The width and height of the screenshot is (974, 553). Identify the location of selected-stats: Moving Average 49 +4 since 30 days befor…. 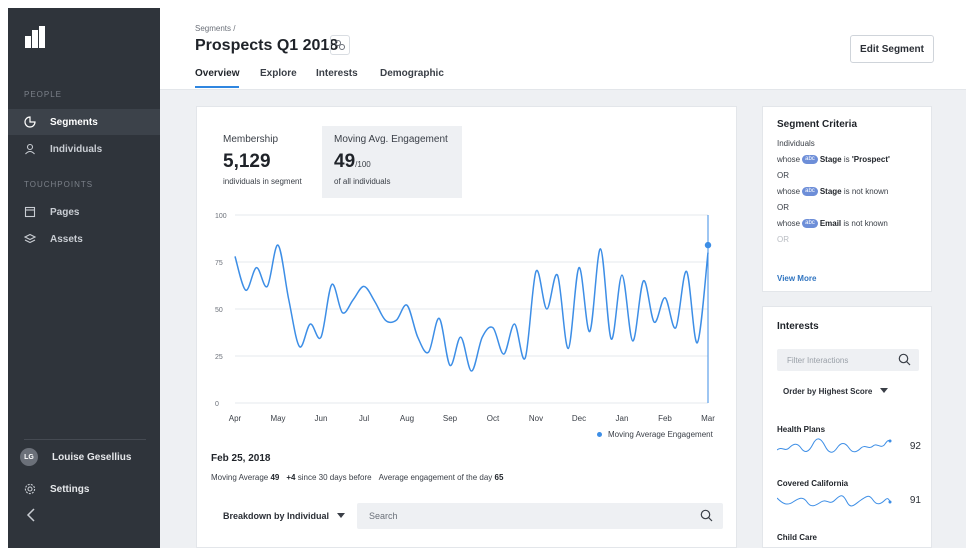
(357, 477).